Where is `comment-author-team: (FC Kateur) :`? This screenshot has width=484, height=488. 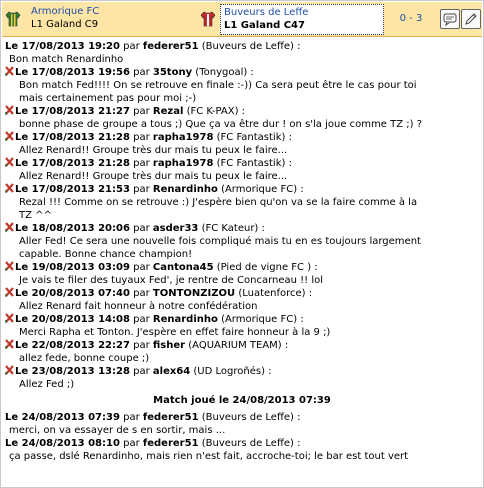
comment-author-team: (FC Kateur) : is located at coordinates (233, 228).